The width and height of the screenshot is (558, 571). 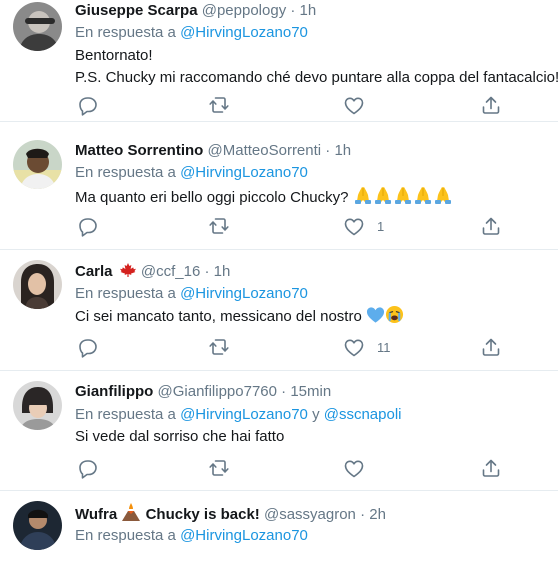 I want to click on author-name: Giuseppe Scarpa, so click(x=136, y=10).